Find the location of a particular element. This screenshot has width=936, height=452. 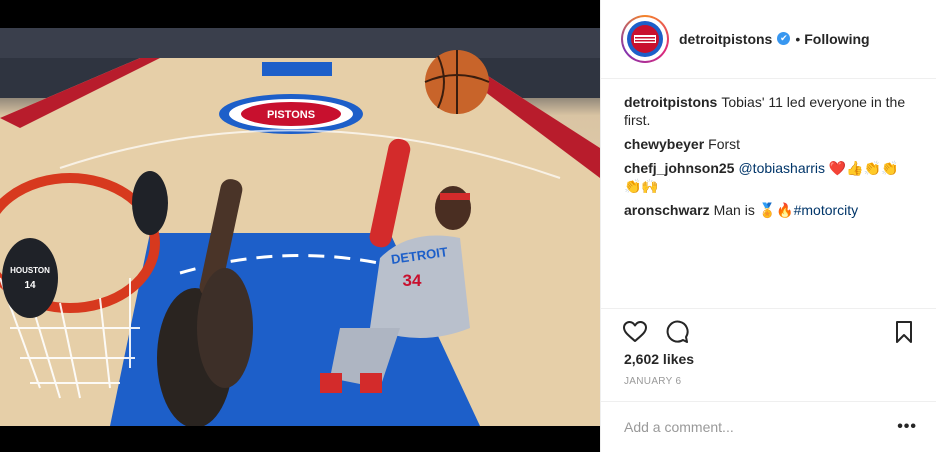

comment-button is located at coordinates (677, 332).